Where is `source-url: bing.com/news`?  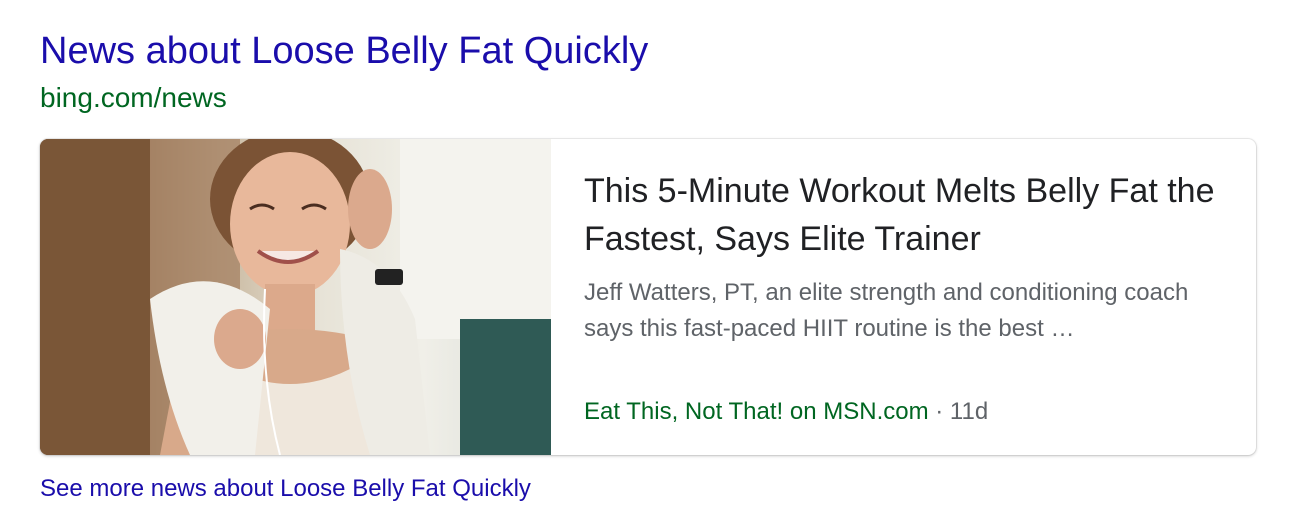
source-url: bing.com/news is located at coordinates (133, 97).